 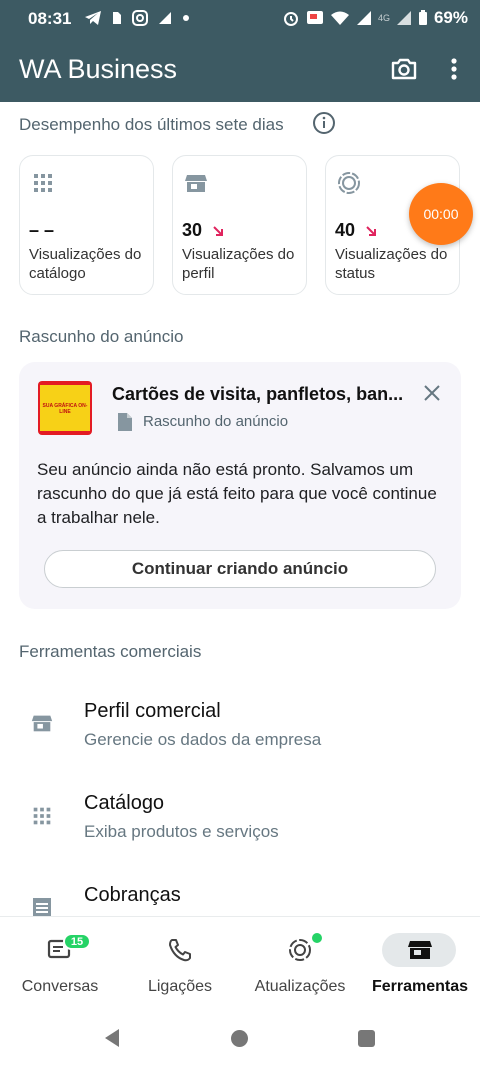 I want to click on recording-timer-bubble: 00:00, so click(x=441, y=214).